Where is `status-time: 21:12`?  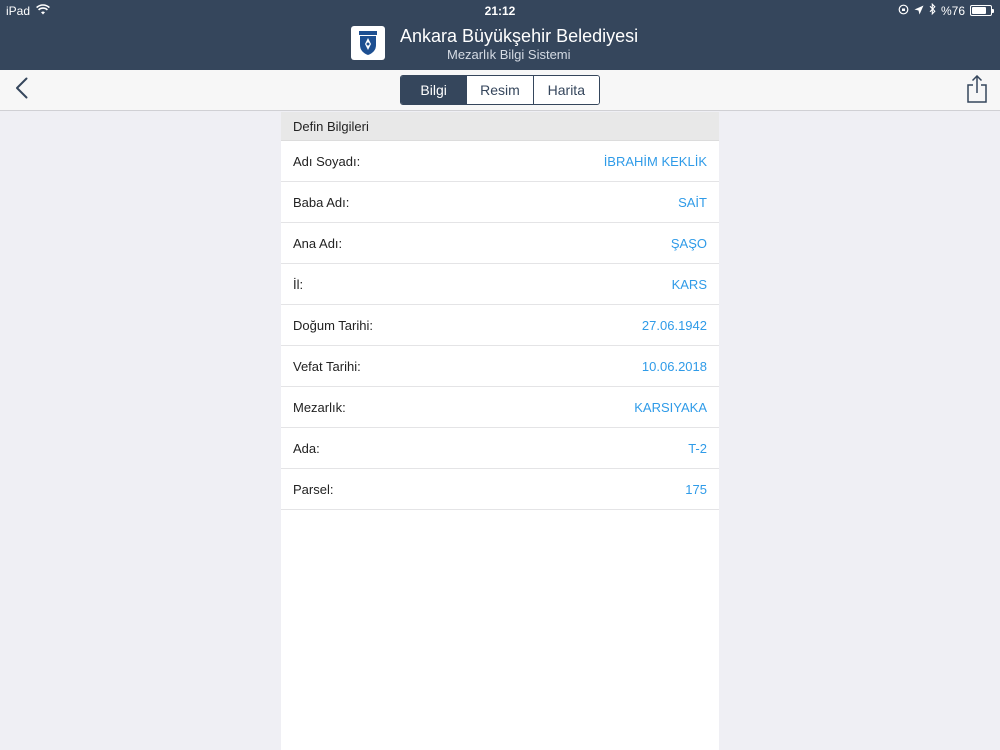 status-time: 21:12 is located at coordinates (500, 11).